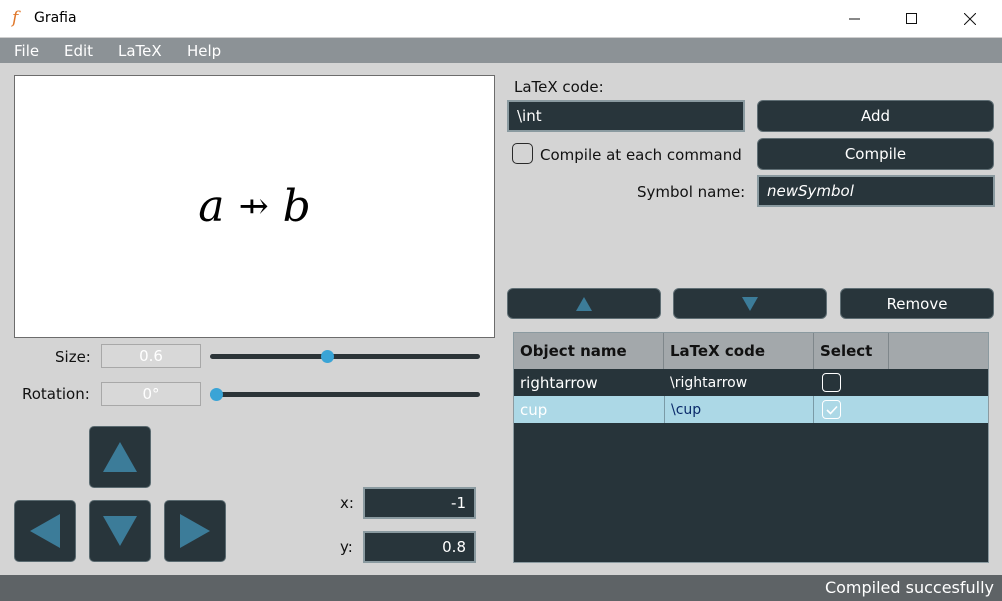  I want to click on move-item-down-button, so click(750, 303).